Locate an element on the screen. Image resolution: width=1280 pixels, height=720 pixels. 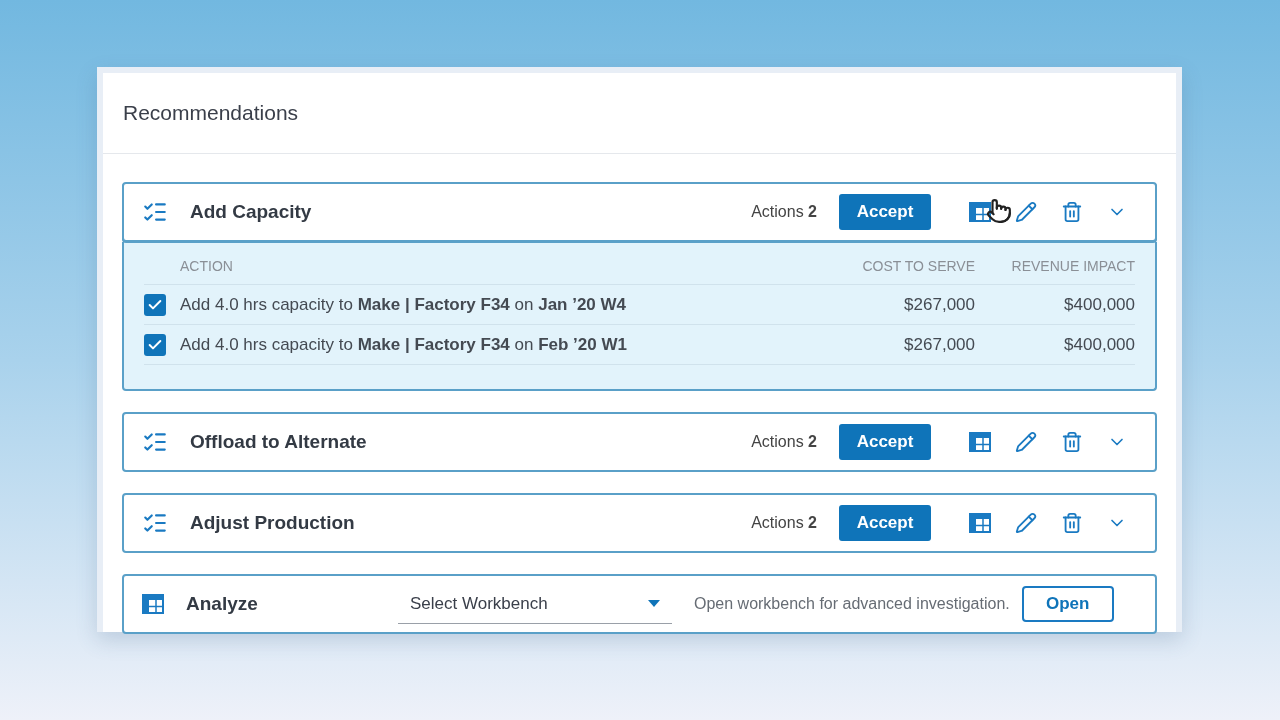
analyze-hint: Open workbench for advanced investigation. is located at coordinates (852, 604).